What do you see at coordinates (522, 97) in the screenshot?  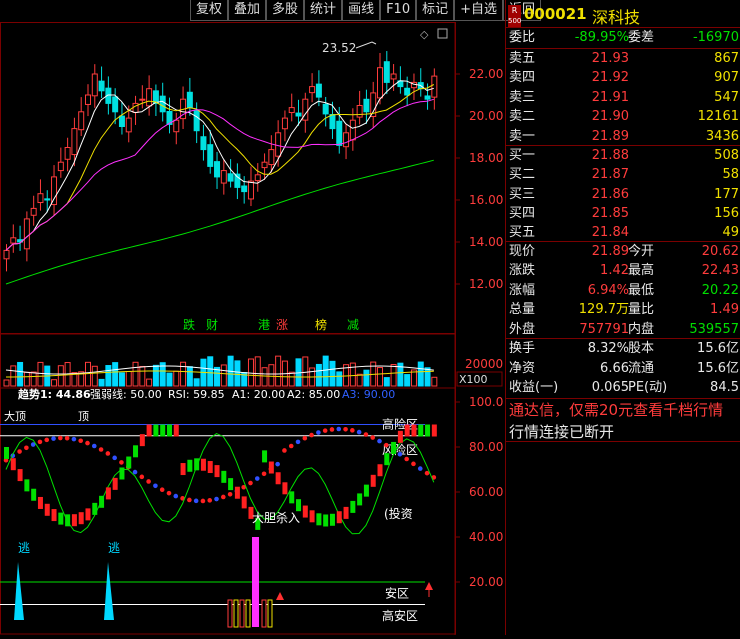 I see `ask-row-2-label: 卖三` at bounding box center [522, 97].